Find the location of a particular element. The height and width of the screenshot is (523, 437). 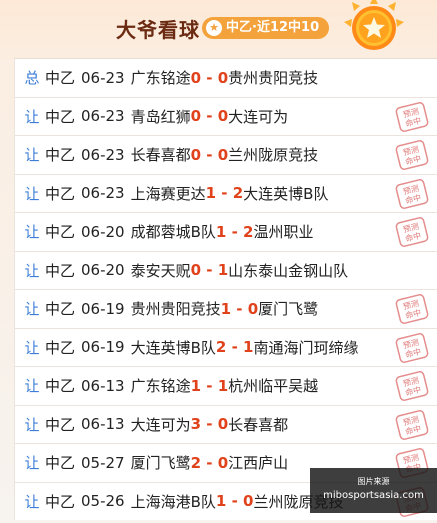

home-team: 青岛红狮 is located at coordinates (160, 116).